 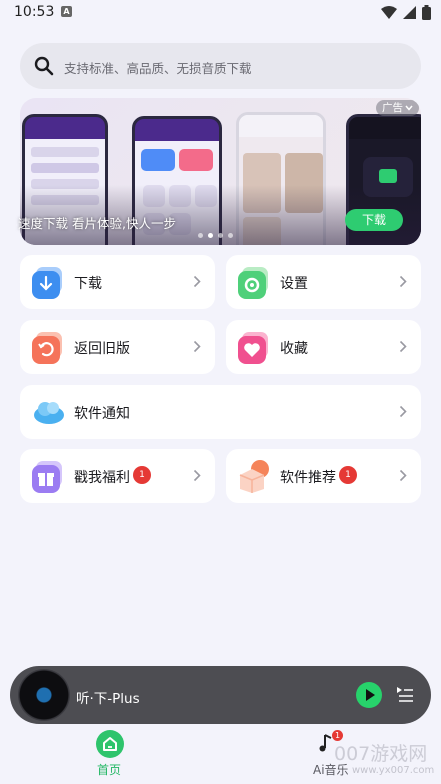 I want to click on settings-card: 设置, so click(x=323, y=282).